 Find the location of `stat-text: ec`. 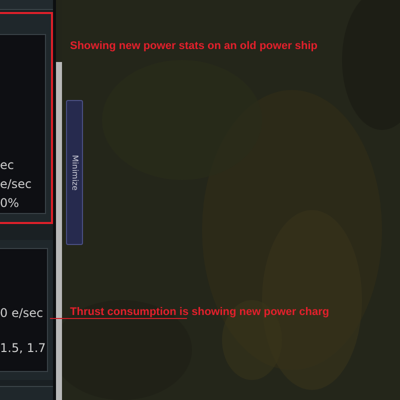

stat-text: ec is located at coordinates (7, 165).